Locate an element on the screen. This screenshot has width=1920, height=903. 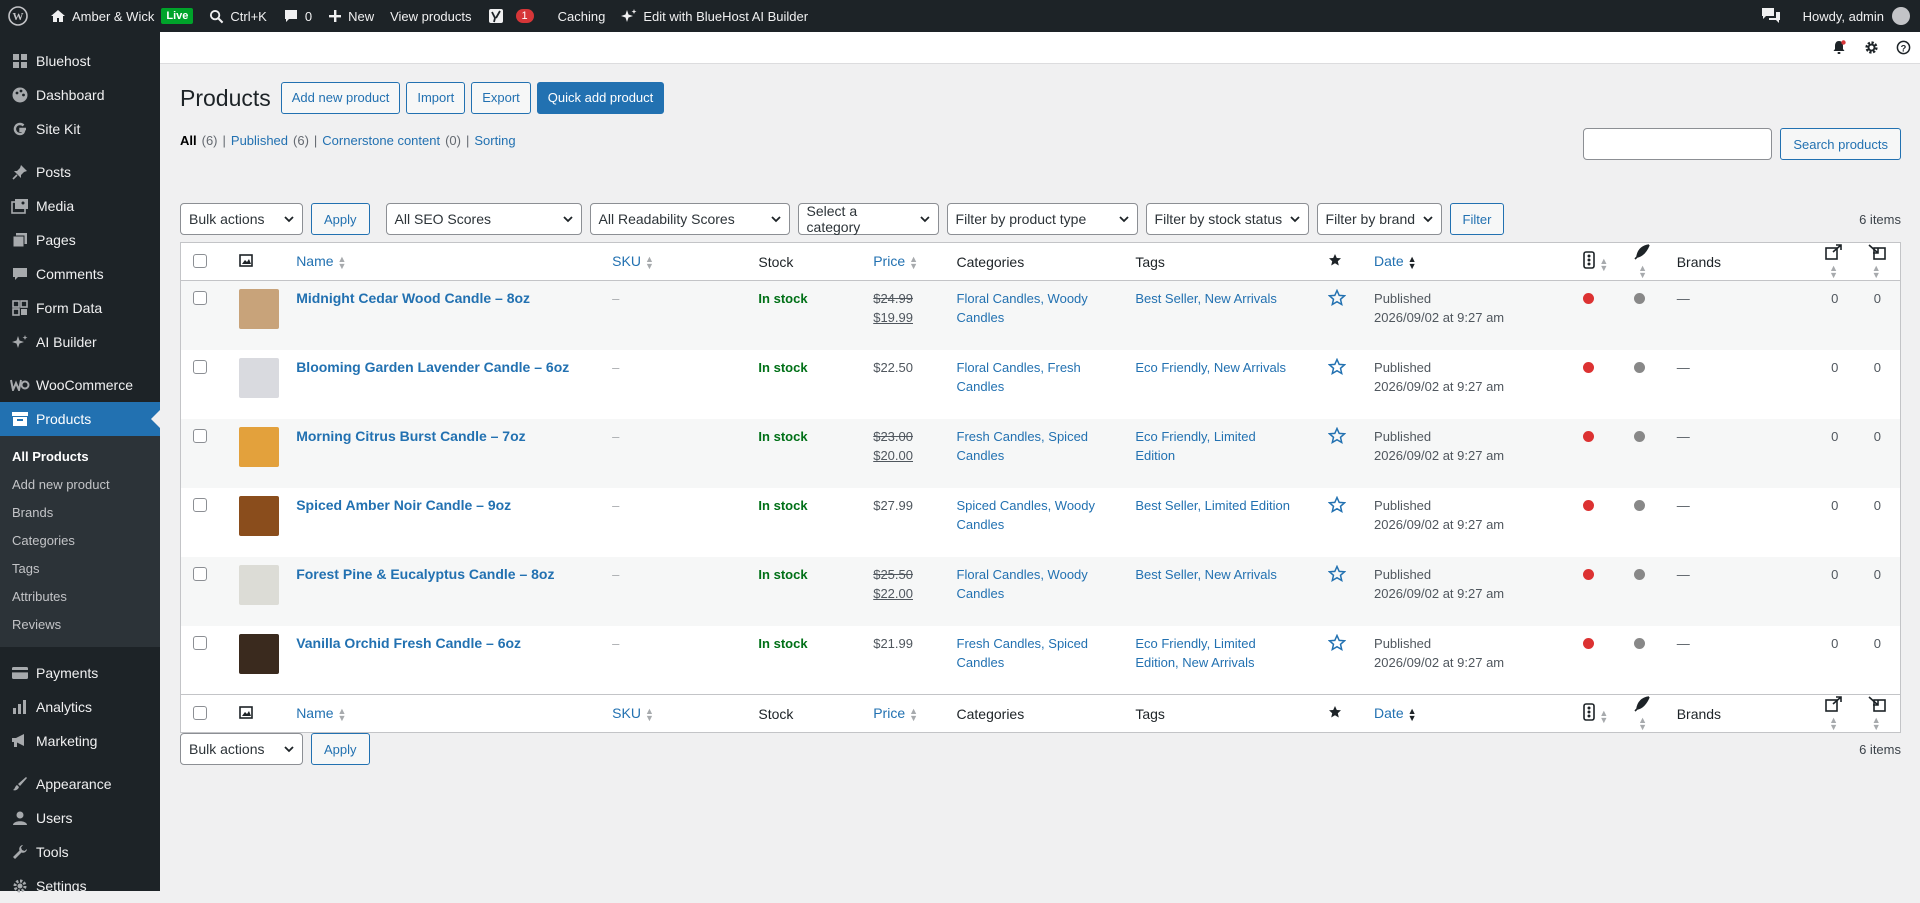
bulk-actions-select-bottom: Bulk actions is located at coordinates (241, 749).